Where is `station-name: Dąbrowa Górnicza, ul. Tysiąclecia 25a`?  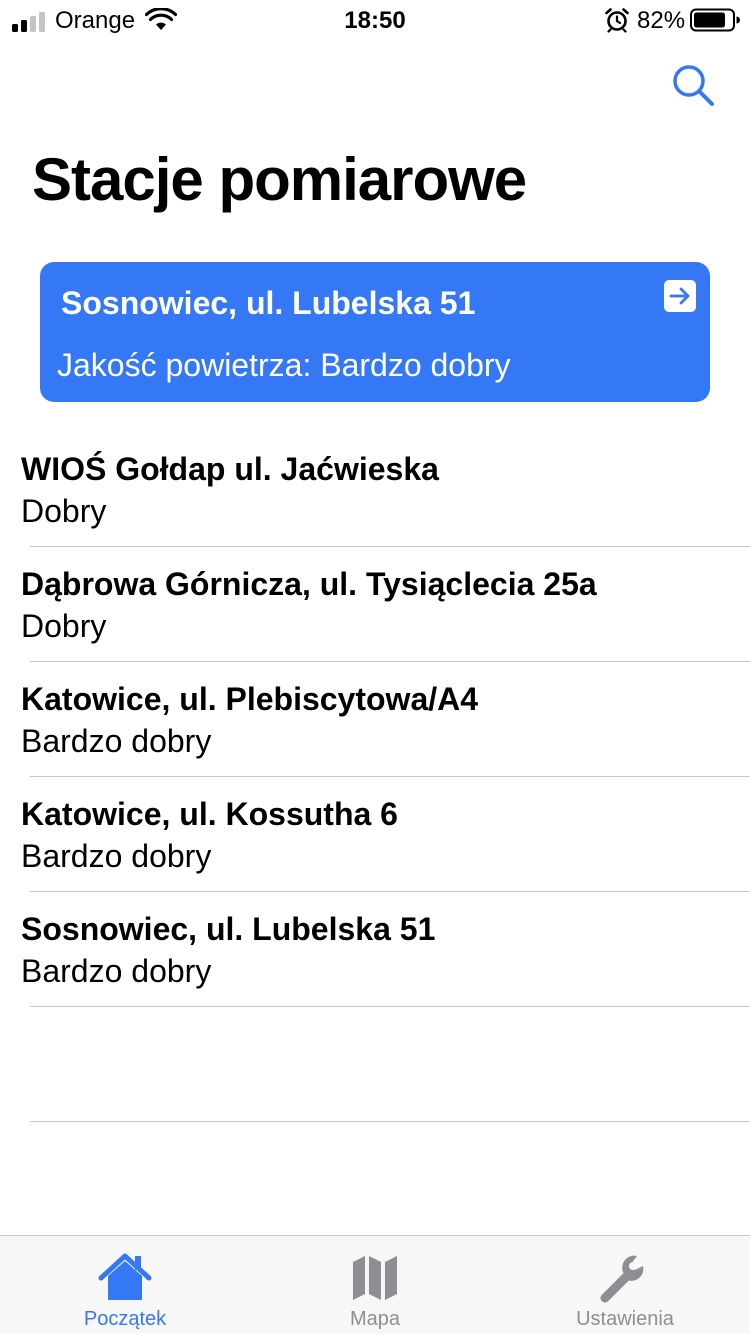 station-name: Dąbrowa Górnicza, ul. Tysiąclecia 25a is located at coordinates (309, 584).